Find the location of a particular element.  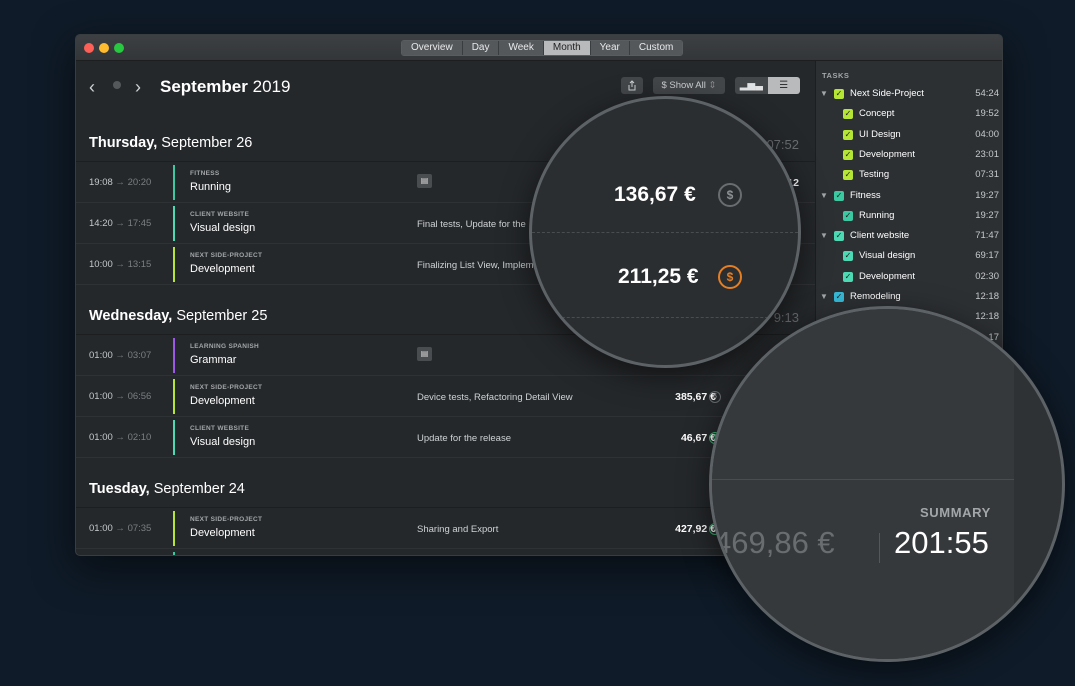

view-toggle: ▂▅▃ ☰ is located at coordinates (767, 85).